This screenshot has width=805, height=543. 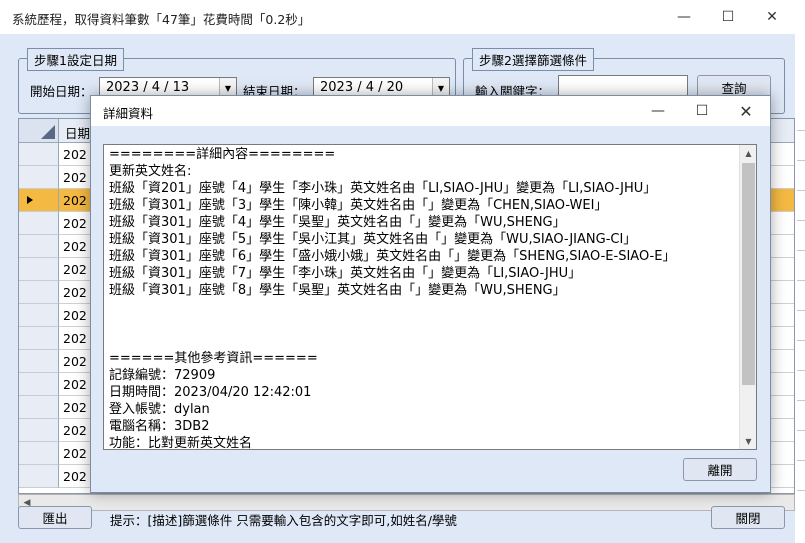 What do you see at coordinates (75, 59) in the screenshot?
I see `step1-legend: 步驟1設定日期` at bounding box center [75, 59].